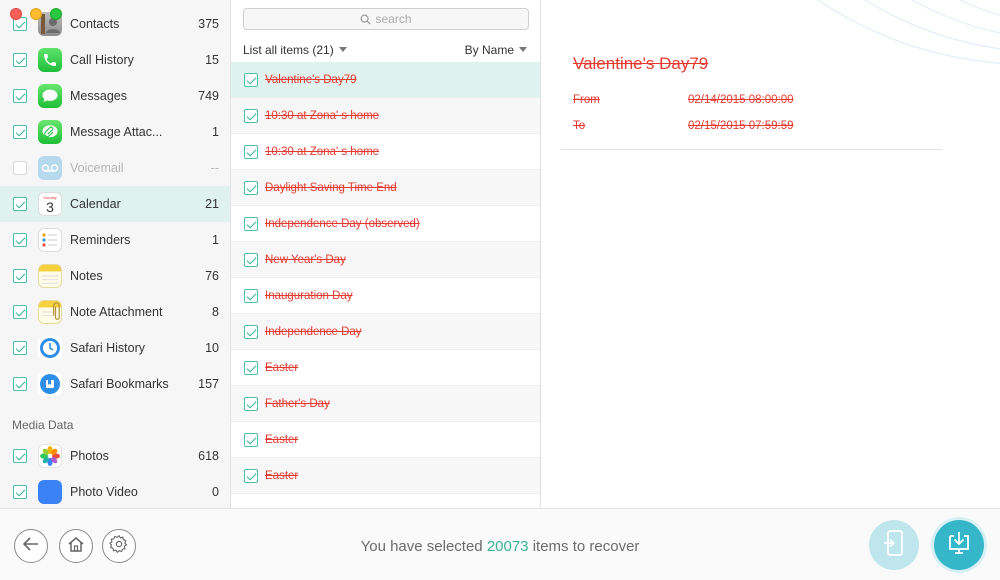 The width and height of the screenshot is (1000, 580). Describe the element at coordinates (385, 260) in the screenshot. I see `list-item: New Year's Day` at that location.